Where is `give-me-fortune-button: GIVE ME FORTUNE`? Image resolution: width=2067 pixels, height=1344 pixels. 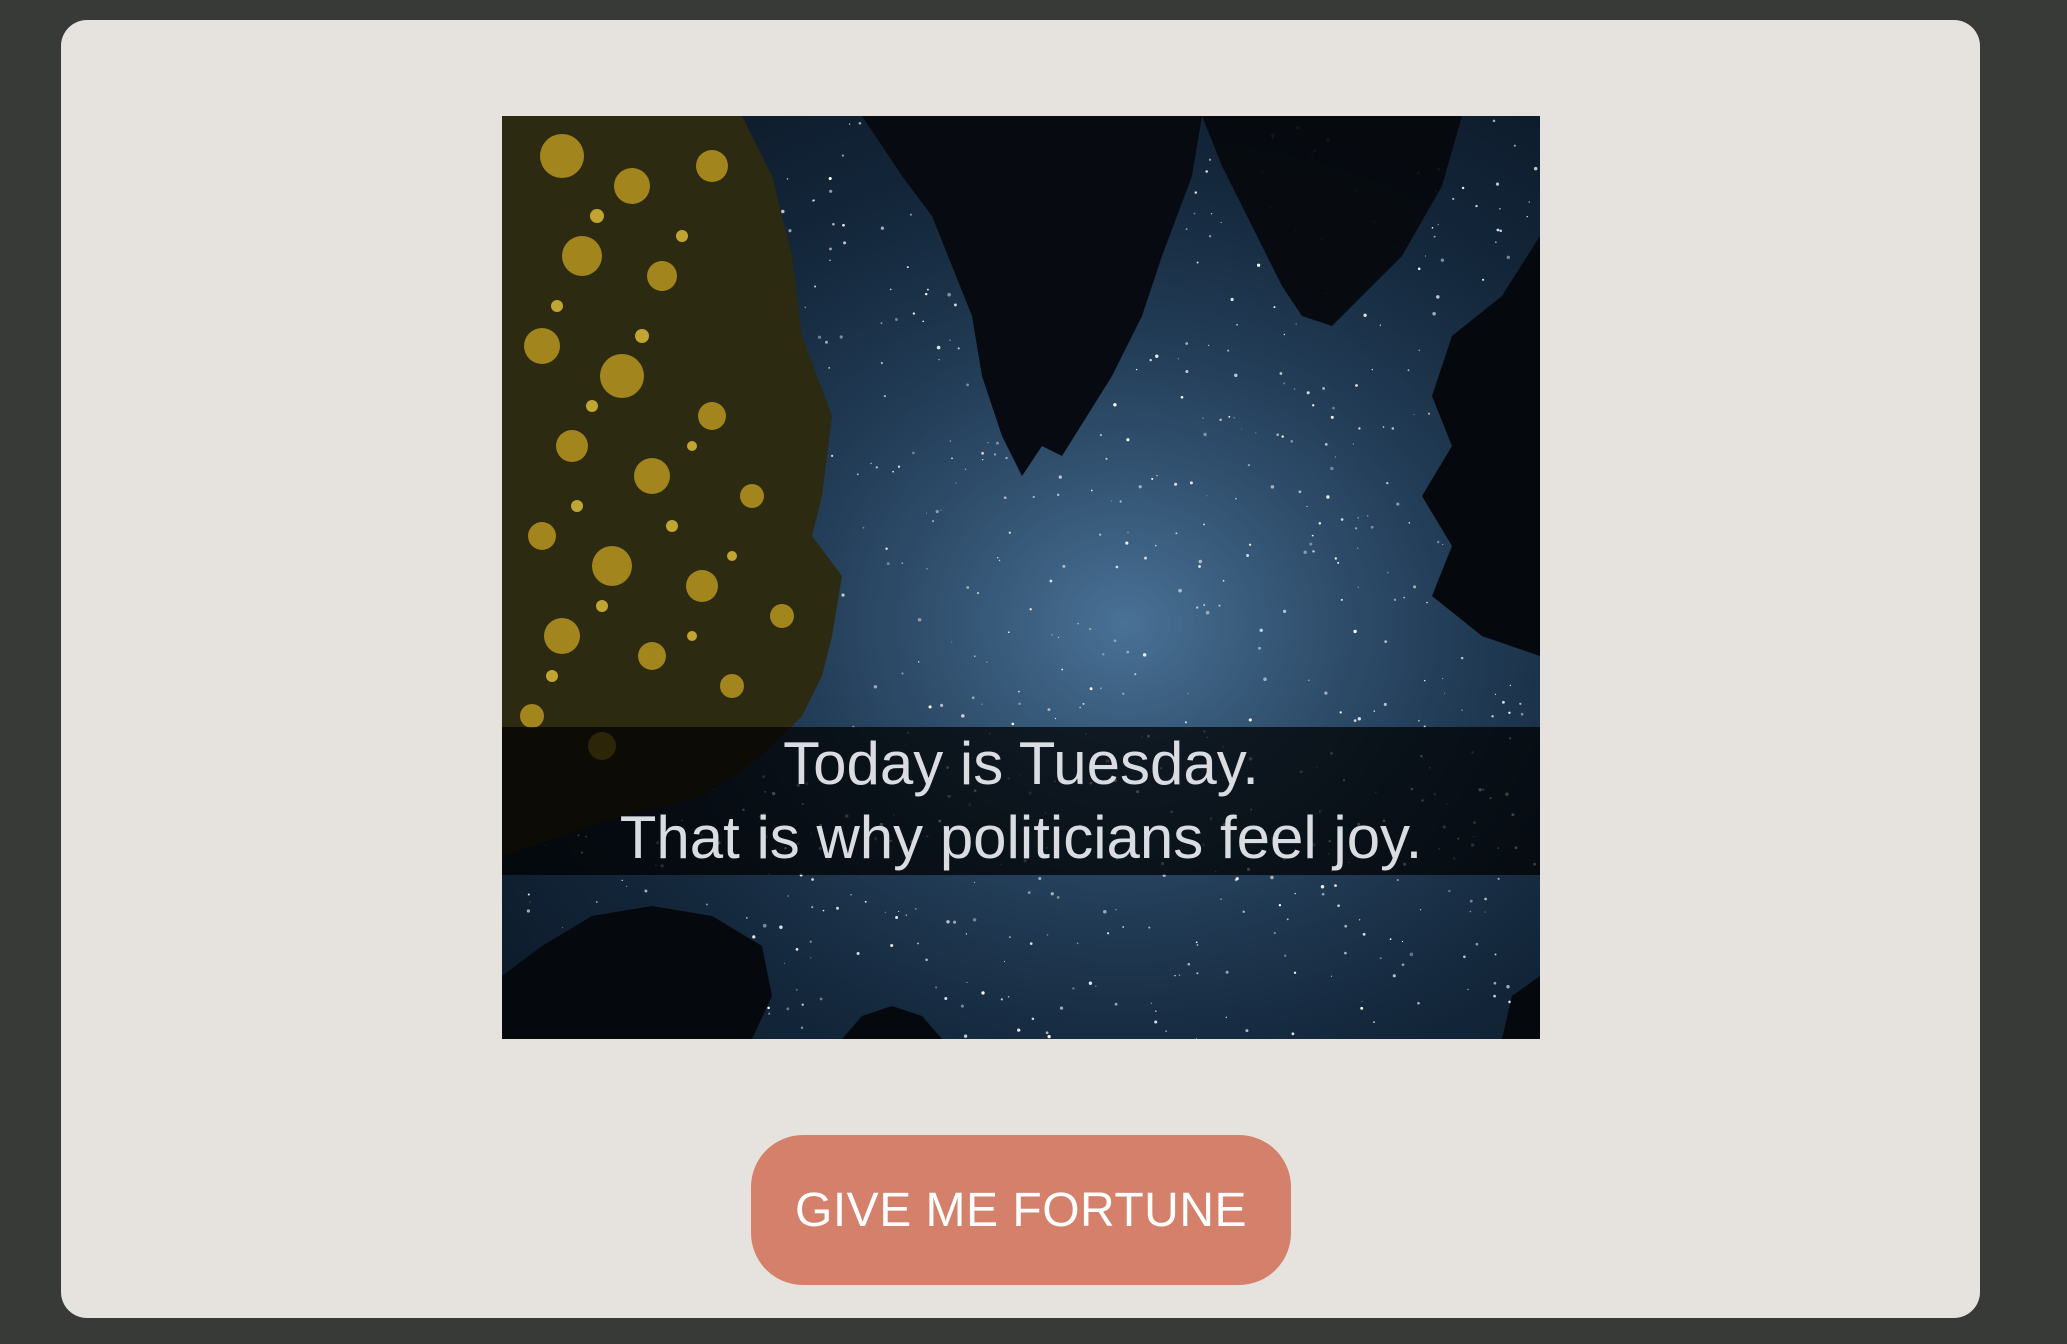 give-me-fortune-button: GIVE ME FORTUNE is located at coordinates (1021, 1210).